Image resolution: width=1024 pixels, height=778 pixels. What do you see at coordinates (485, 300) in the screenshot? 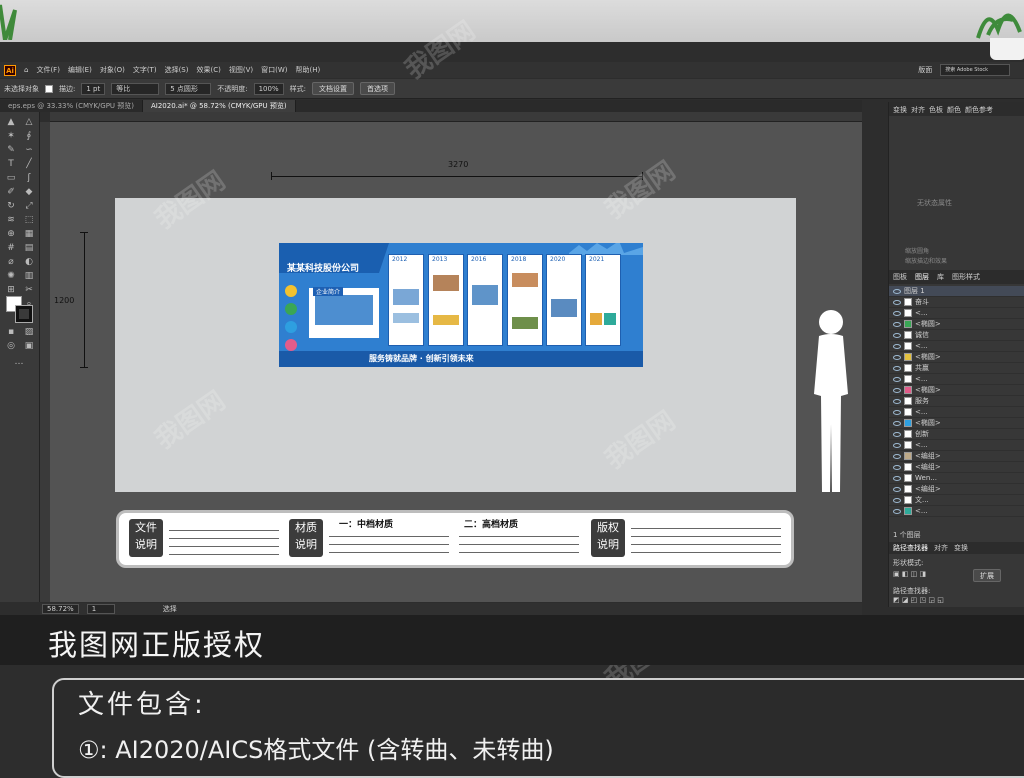
I see `timeline-panel: 2016` at bounding box center [485, 300].